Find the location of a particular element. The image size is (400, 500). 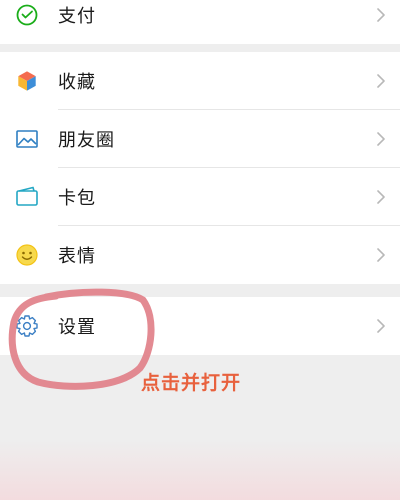

moments-icon is located at coordinates (27, 139).